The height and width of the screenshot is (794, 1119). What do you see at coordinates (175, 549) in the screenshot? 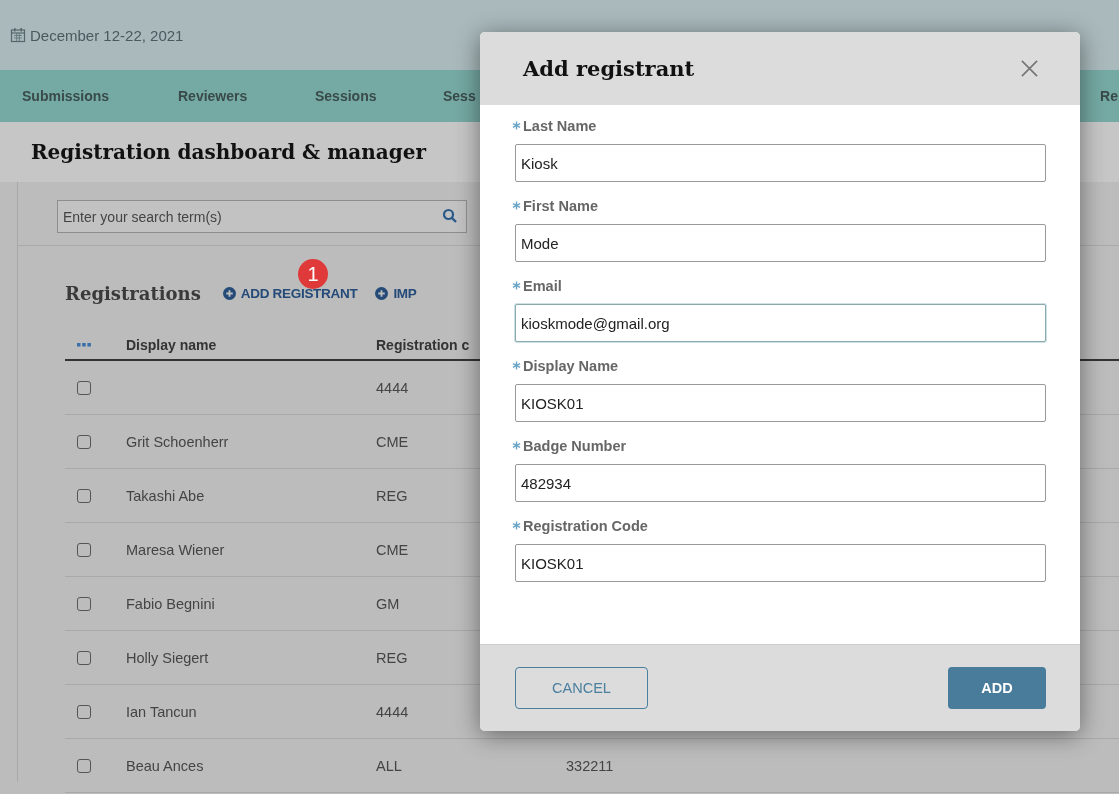
I see `table-cell: Maresa Wiener` at bounding box center [175, 549].